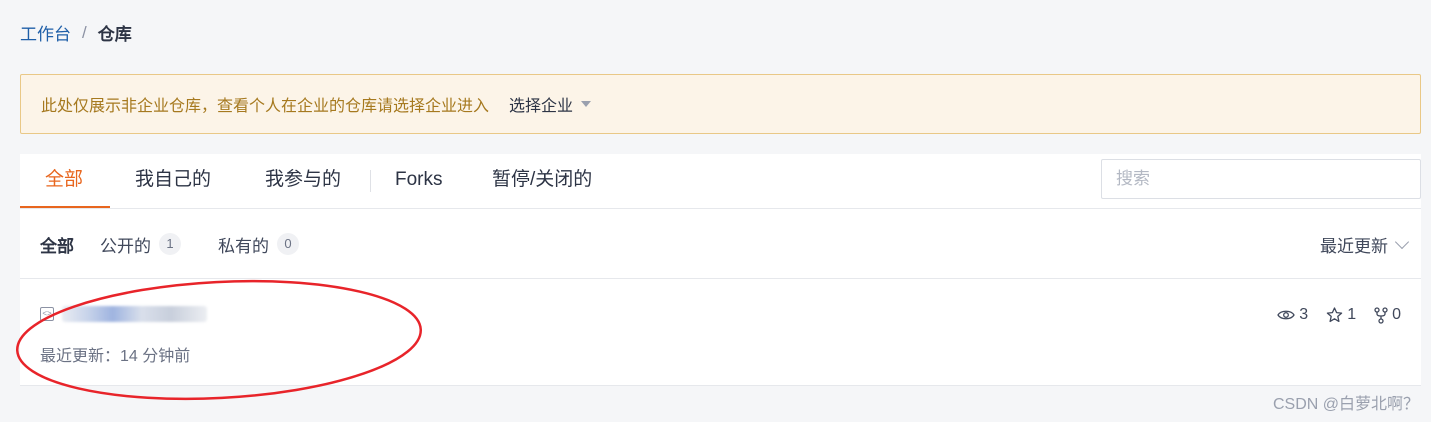  Describe the element at coordinates (134, 314) in the screenshot. I see `repo-name-link` at that location.